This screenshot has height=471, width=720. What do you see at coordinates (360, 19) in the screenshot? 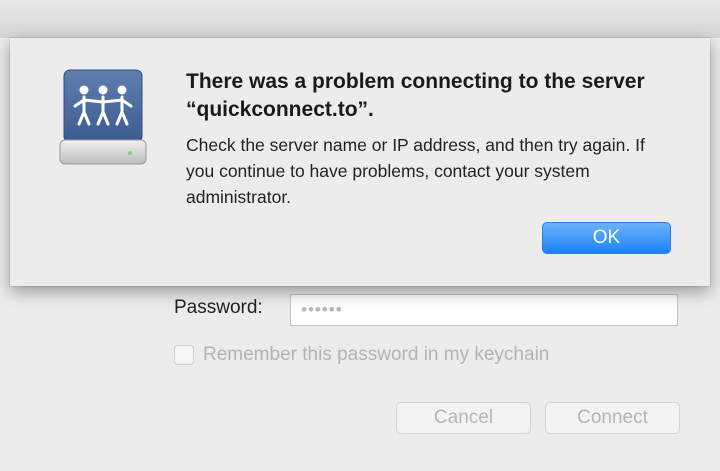
I see `window-titlebar` at bounding box center [360, 19].